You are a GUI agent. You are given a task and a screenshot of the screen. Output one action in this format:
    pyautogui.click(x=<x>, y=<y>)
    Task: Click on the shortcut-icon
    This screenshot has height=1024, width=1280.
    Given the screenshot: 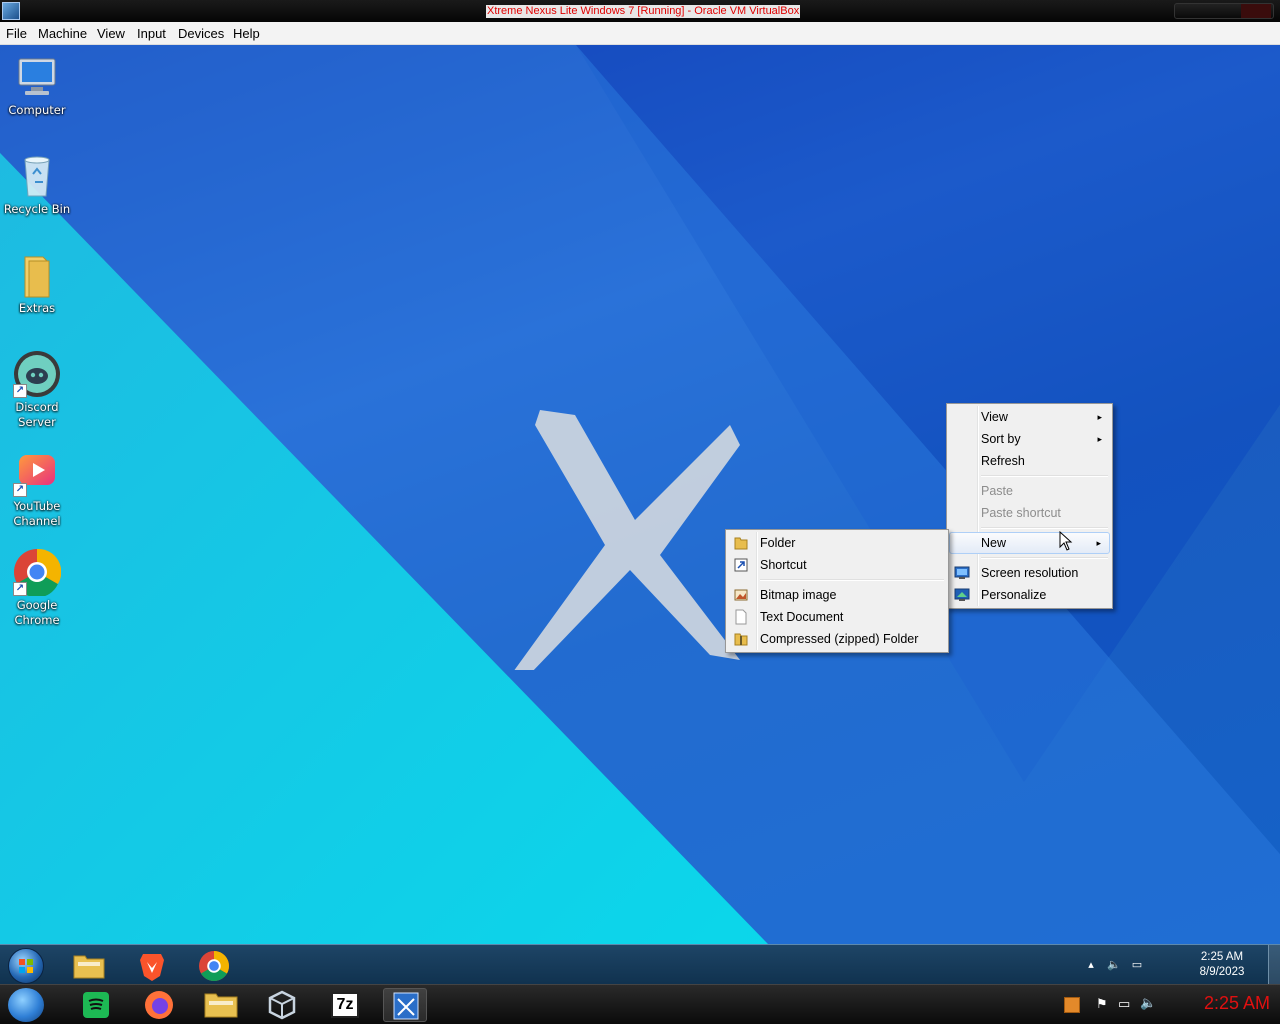 What is the action you would take?
    pyautogui.click(x=741, y=565)
    